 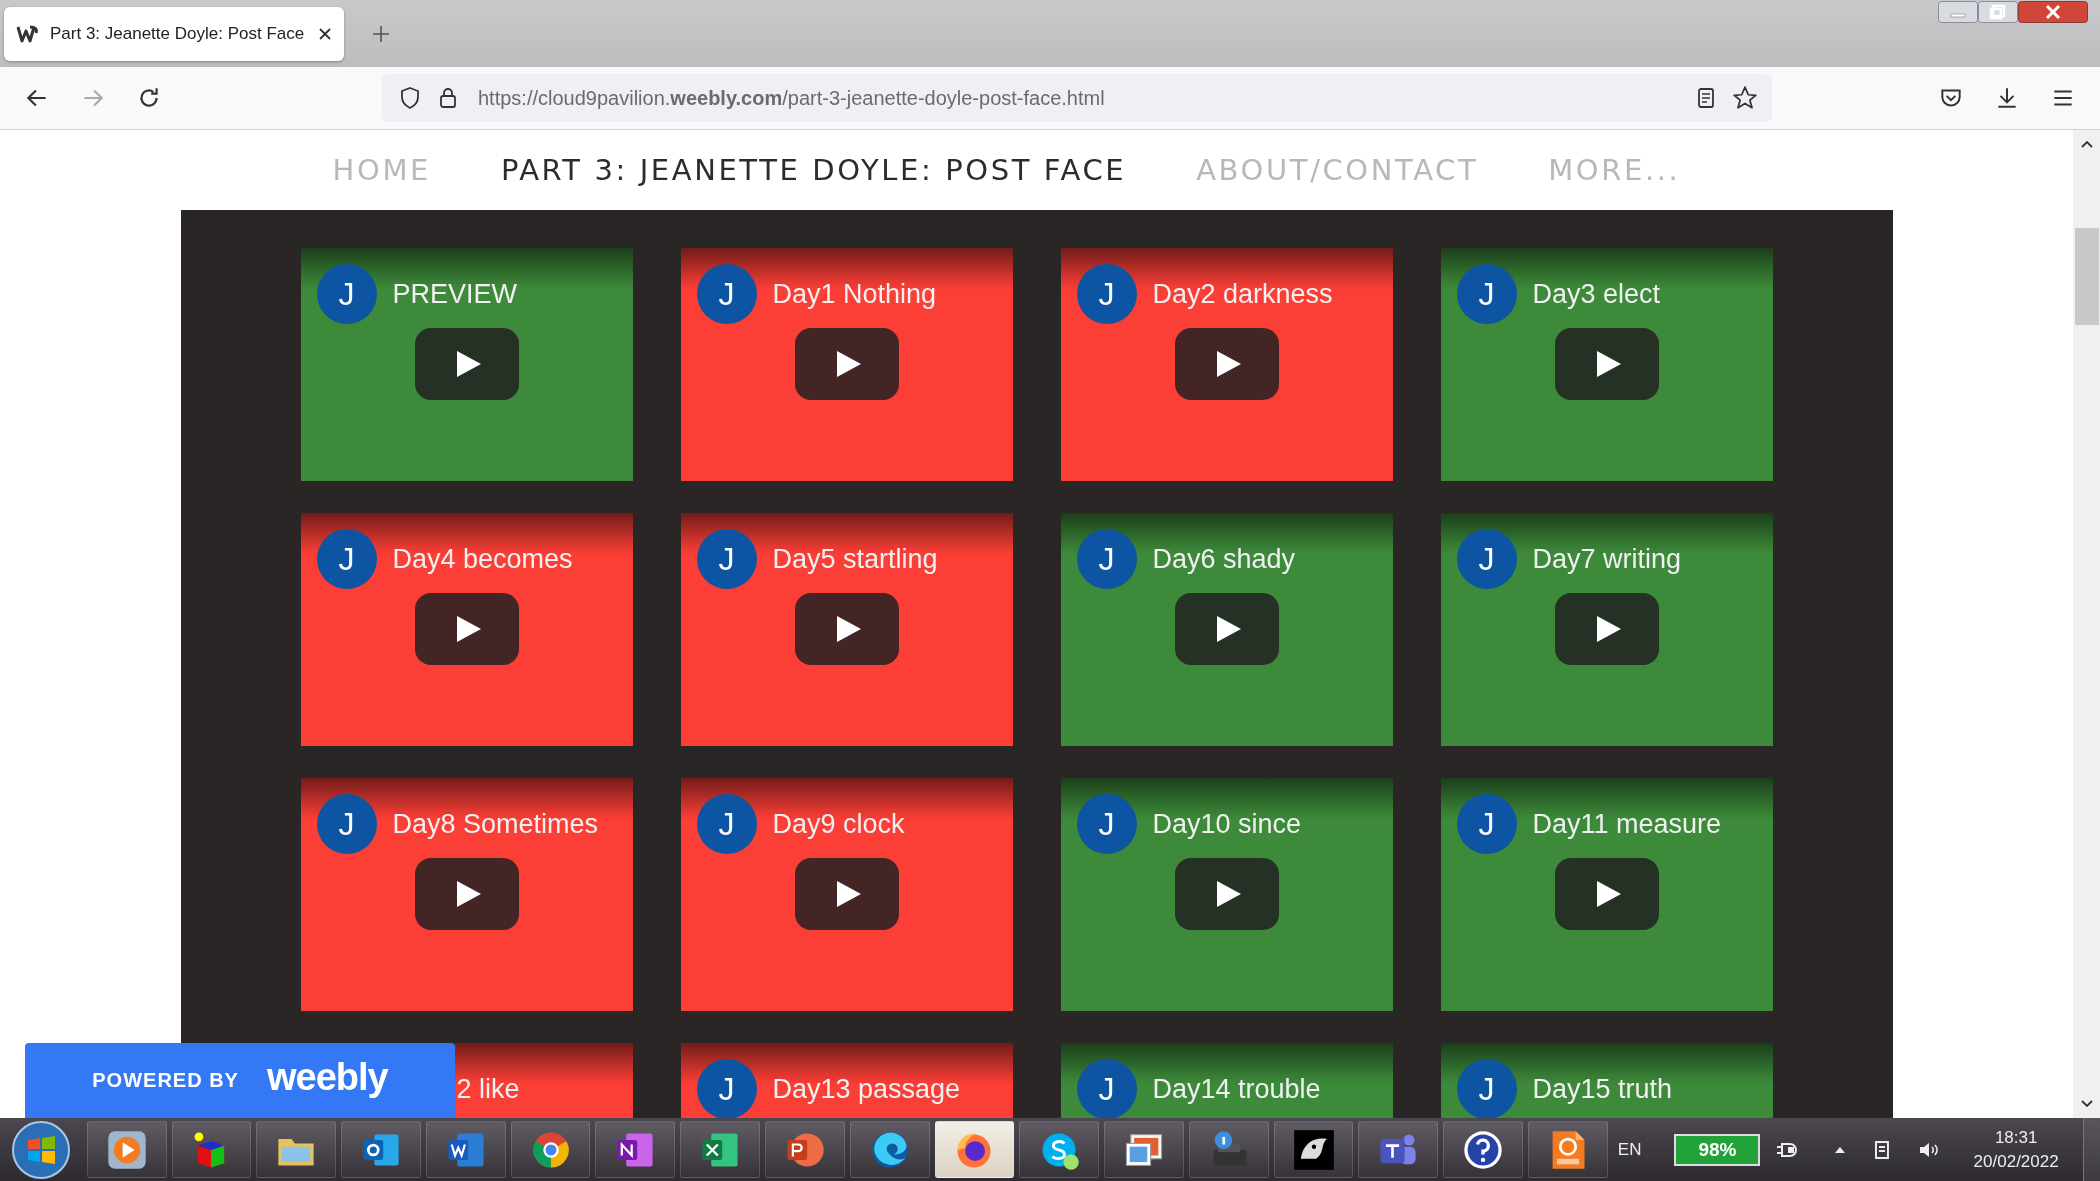 I want to click on address-bar: https://cloud9pavilion.weebly.com/part-3-jeanette-doyle-post-face.html, so click(x=1077, y=98).